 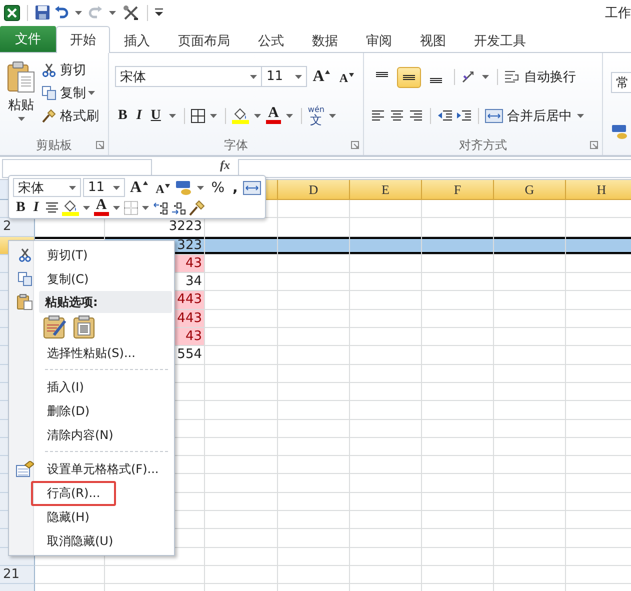 What do you see at coordinates (28, 39) in the screenshot?
I see `file-tab: 文件` at bounding box center [28, 39].